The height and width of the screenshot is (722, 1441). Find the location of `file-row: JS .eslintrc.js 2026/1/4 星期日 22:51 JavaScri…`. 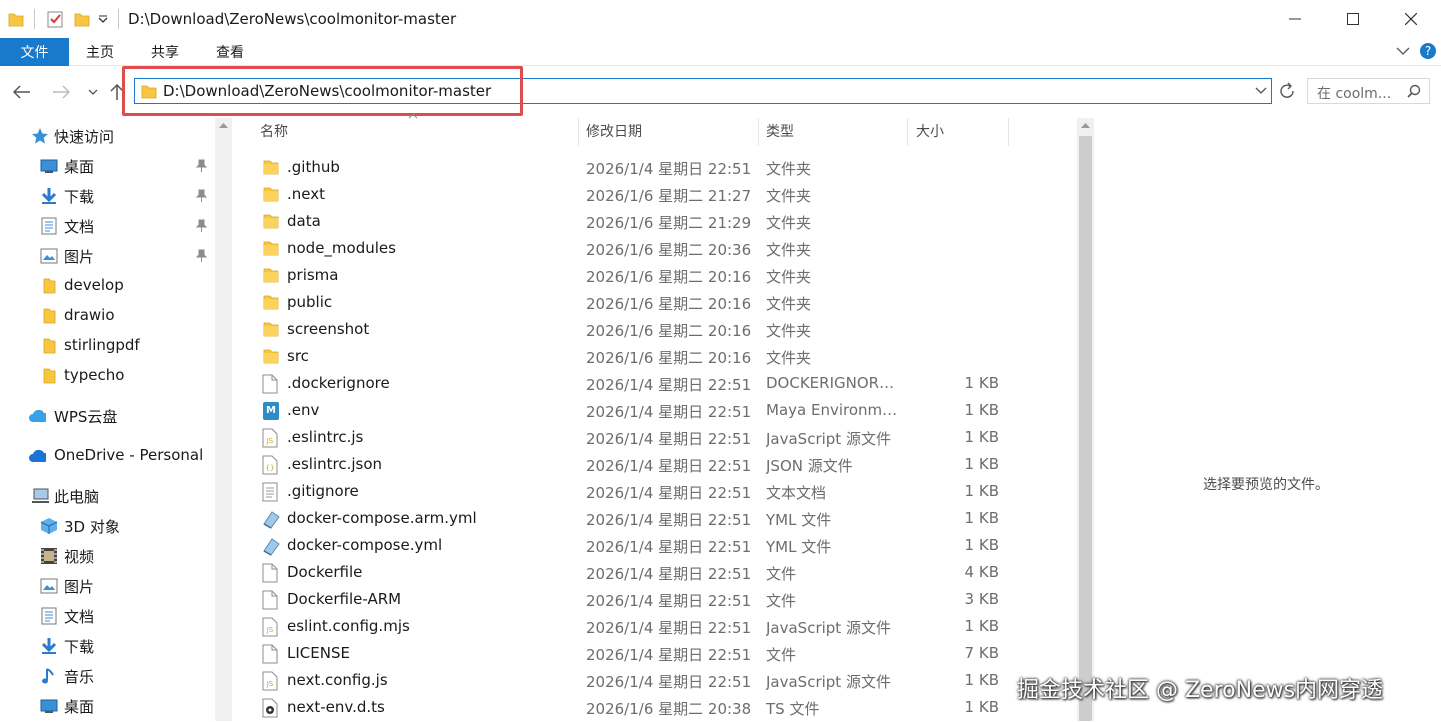

file-row: JS .eslintrc.js 2026/1/4 星期日 22:51 JavaScri… is located at coordinates (654, 437).